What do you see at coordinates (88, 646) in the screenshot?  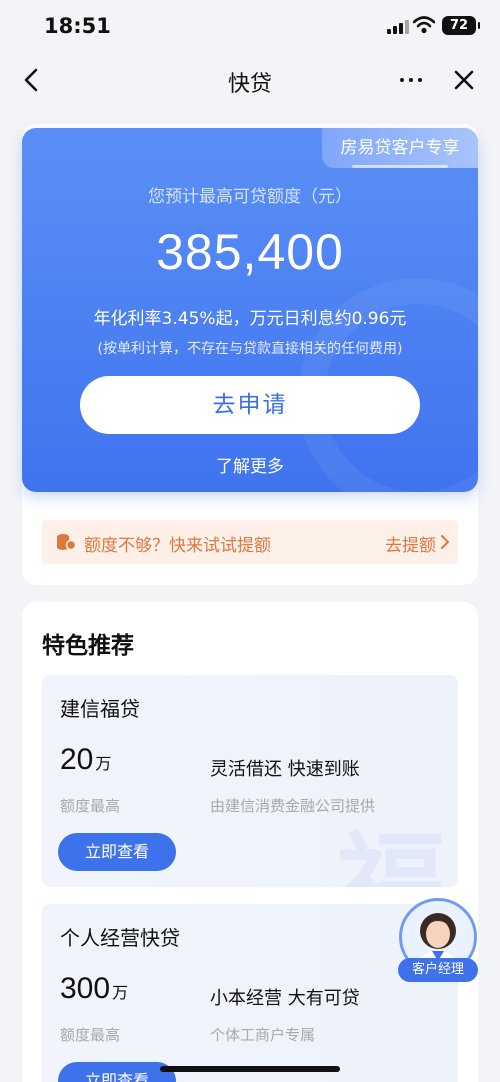 I see `section-title: 特色推荐` at bounding box center [88, 646].